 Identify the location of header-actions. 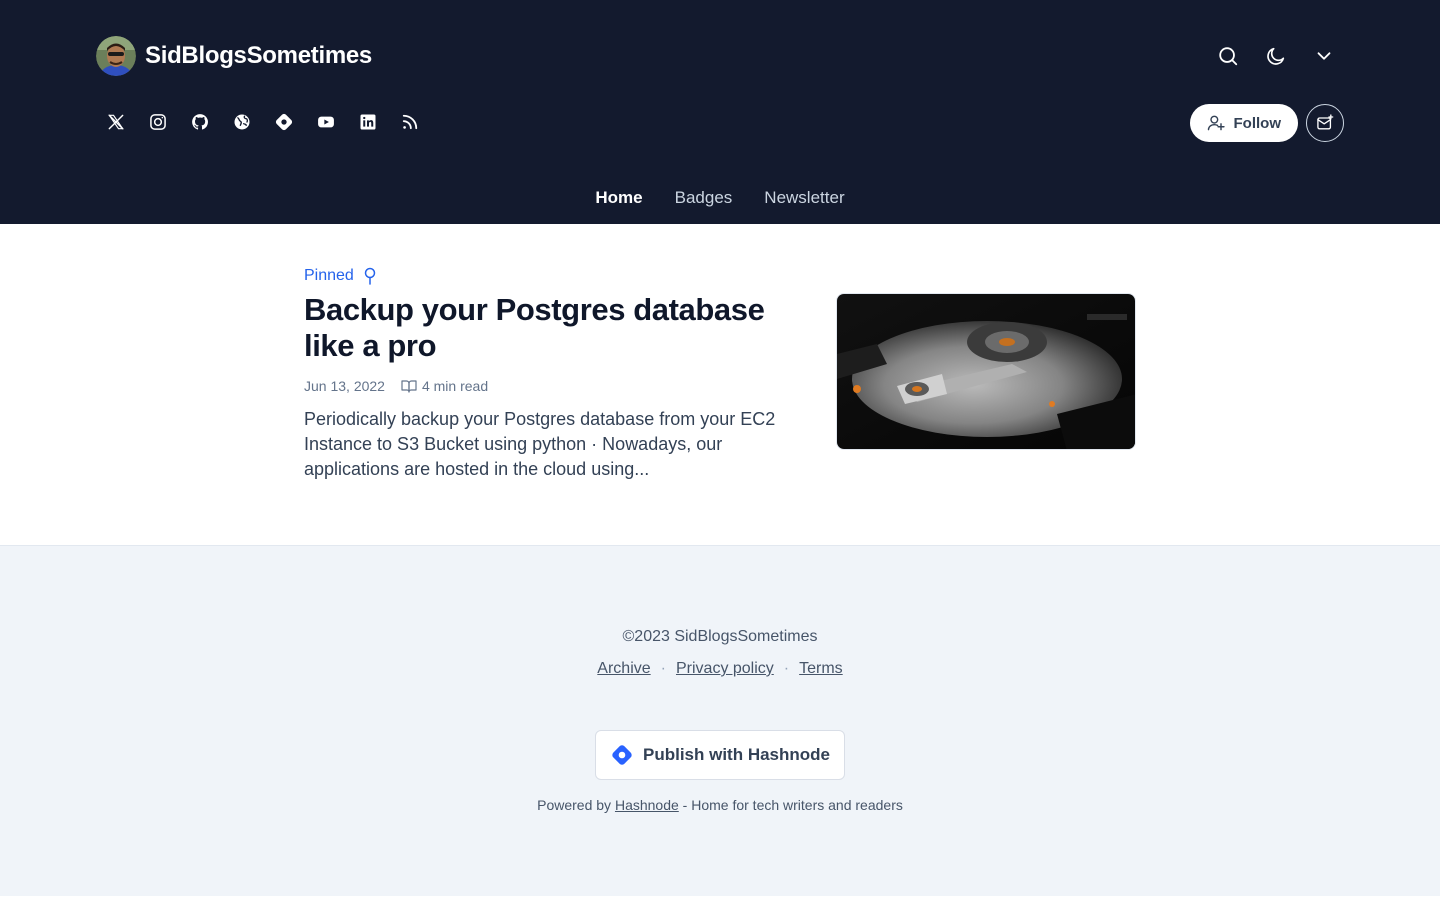
(1276, 56).